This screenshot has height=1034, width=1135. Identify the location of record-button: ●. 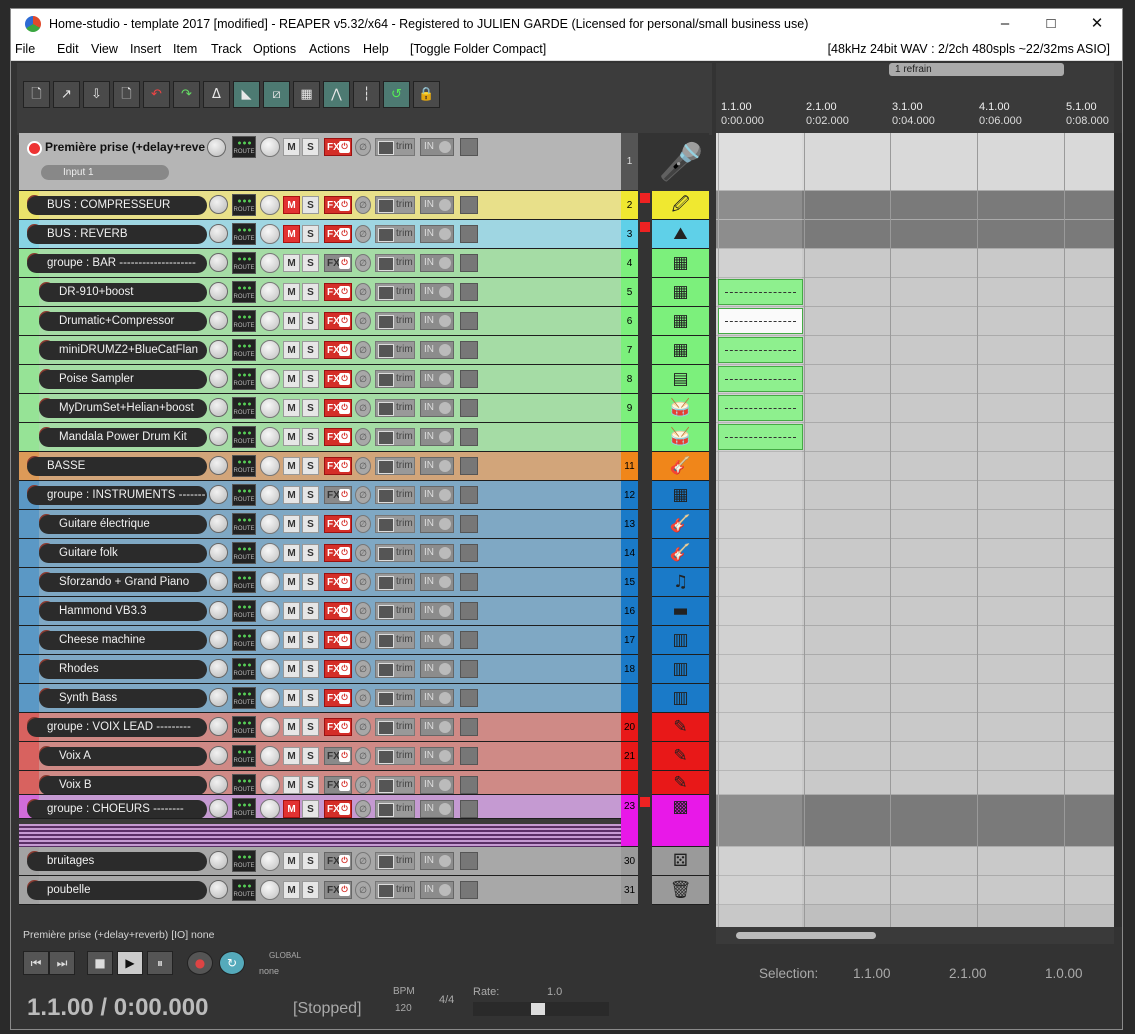
(200, 963).